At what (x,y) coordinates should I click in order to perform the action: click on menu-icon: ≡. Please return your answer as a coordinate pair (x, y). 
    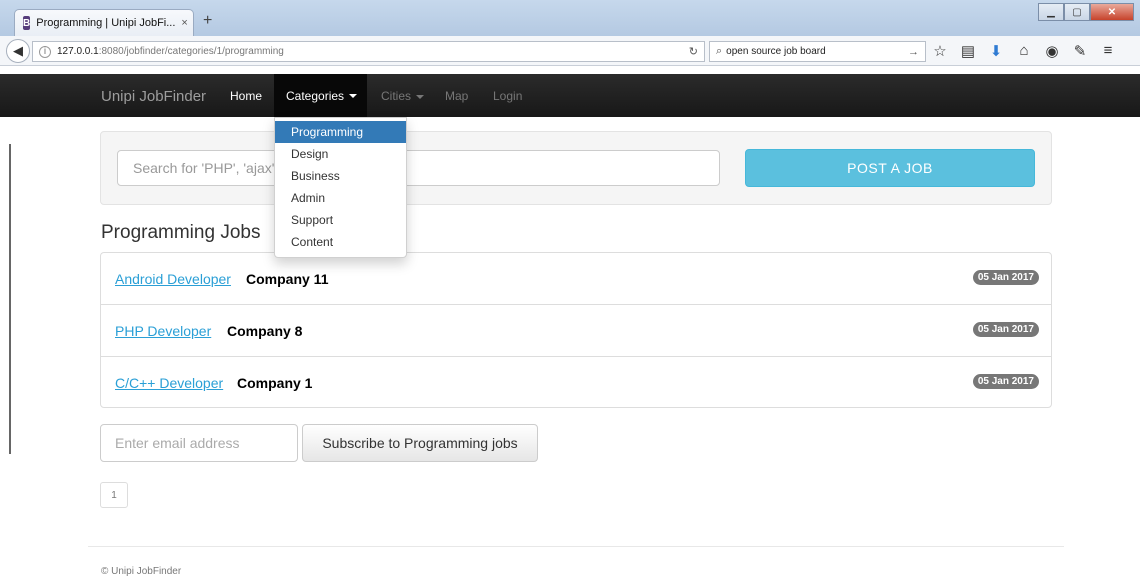
    Looking at the image, I should click on (1108, 51).